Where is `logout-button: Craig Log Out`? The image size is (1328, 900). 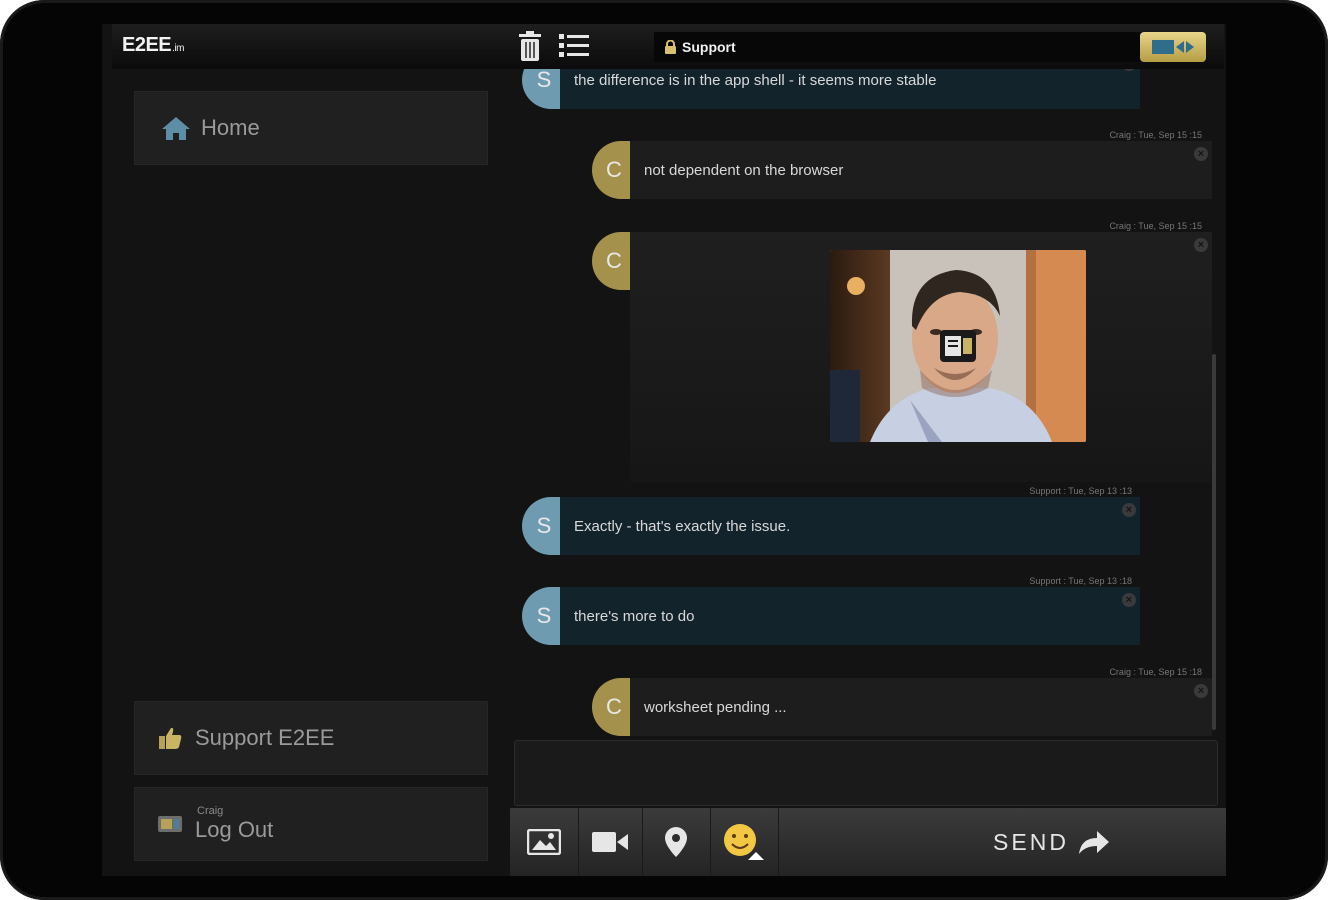 logout-button: Craig Log Out is located at coordinates (311, 824).